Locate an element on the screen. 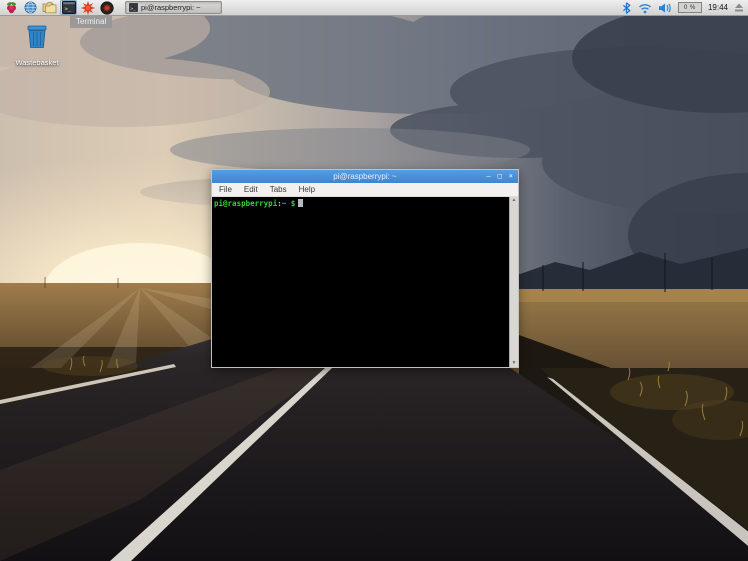 This screenshot has width=748, height=561. globe-browser-icon is located at coordinates (30, 7).